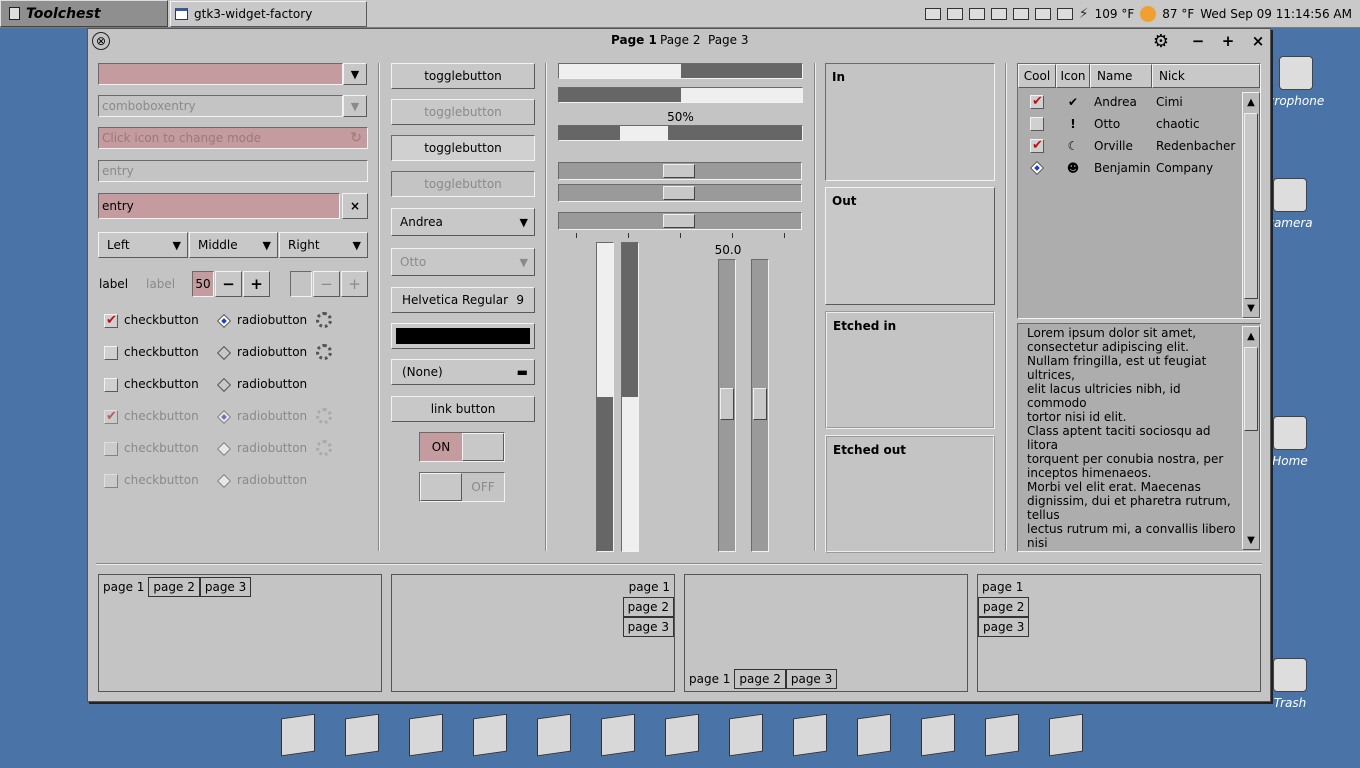 The width and height of the screenshot is (1360, 768). Describe the element at coordinates (219, 206) in the screenshot. I see `entry-field: entry` at that location.